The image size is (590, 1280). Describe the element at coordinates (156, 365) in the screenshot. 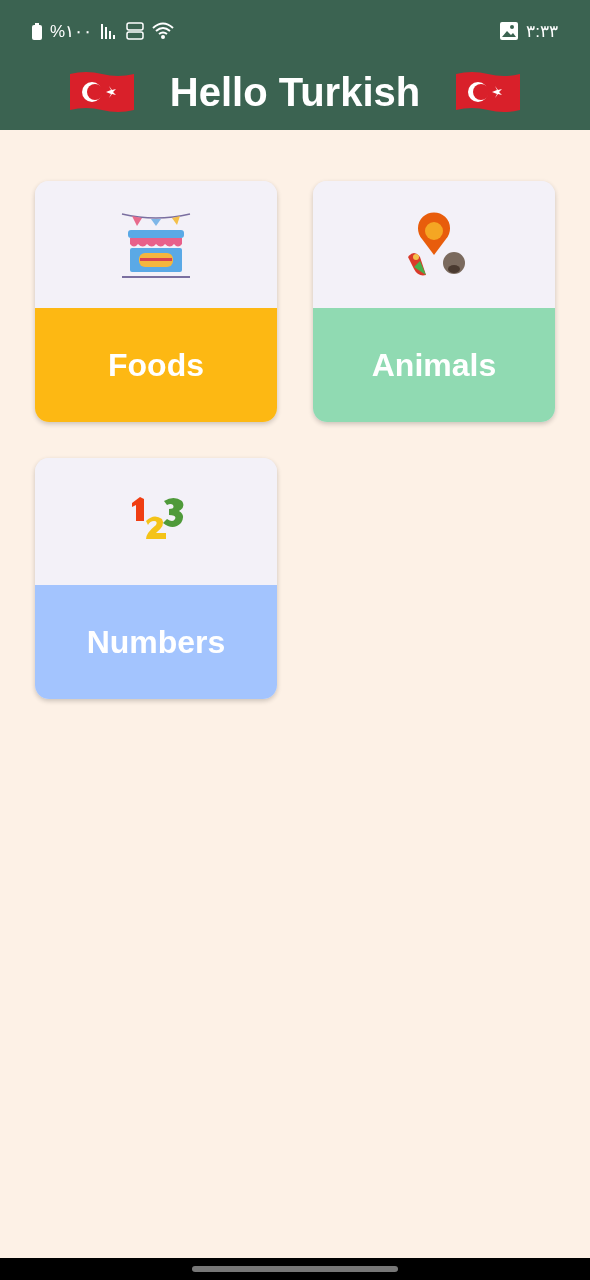

I see `category-label: Foods` at that location.